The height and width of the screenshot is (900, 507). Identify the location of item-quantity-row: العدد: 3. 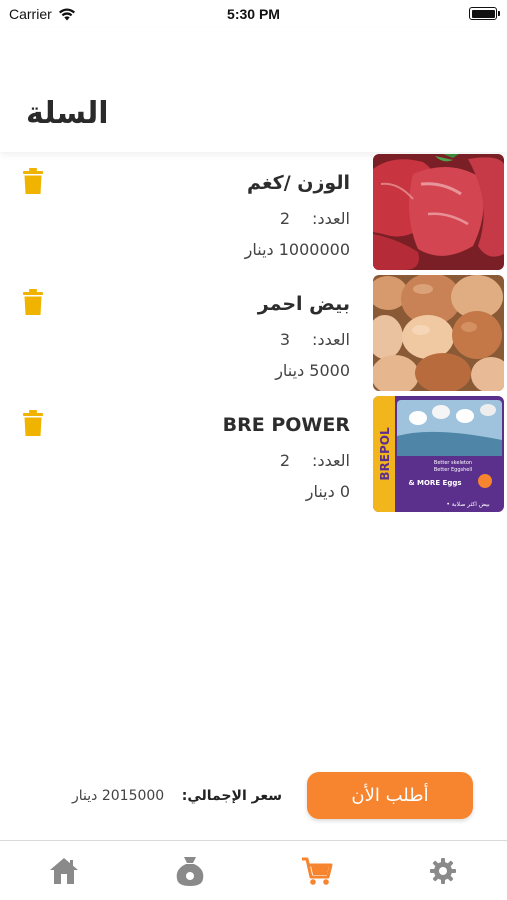
(315, 339).